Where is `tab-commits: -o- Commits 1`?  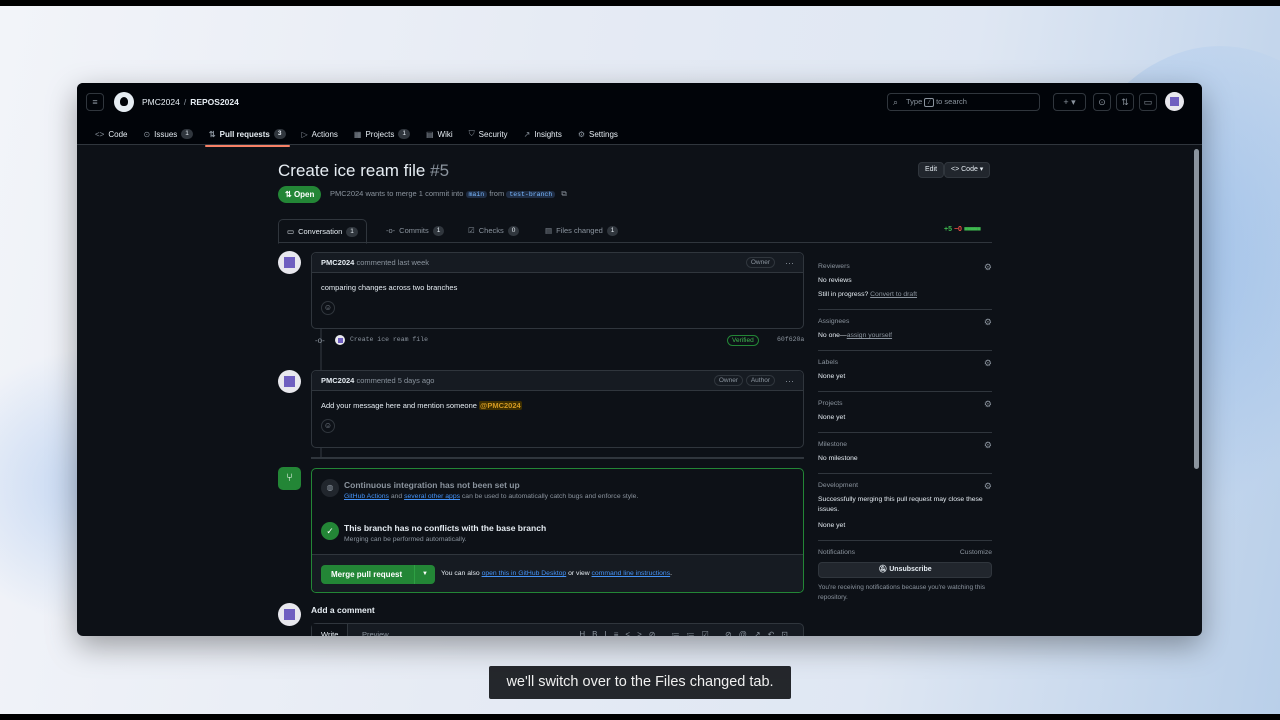
tab-commits: -o- Commits 1 is located at coordinates (415, 231).